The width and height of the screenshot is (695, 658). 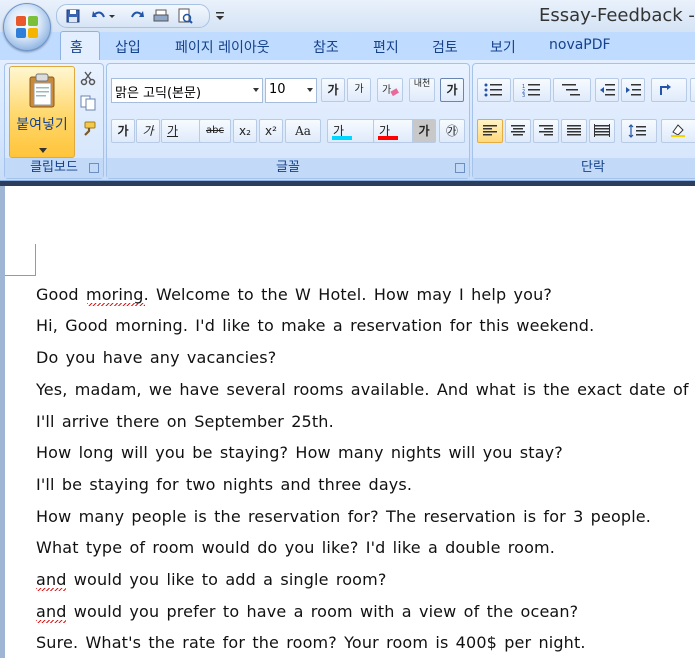 I want to click on italic-button: 가, so click(x=148, y=131).